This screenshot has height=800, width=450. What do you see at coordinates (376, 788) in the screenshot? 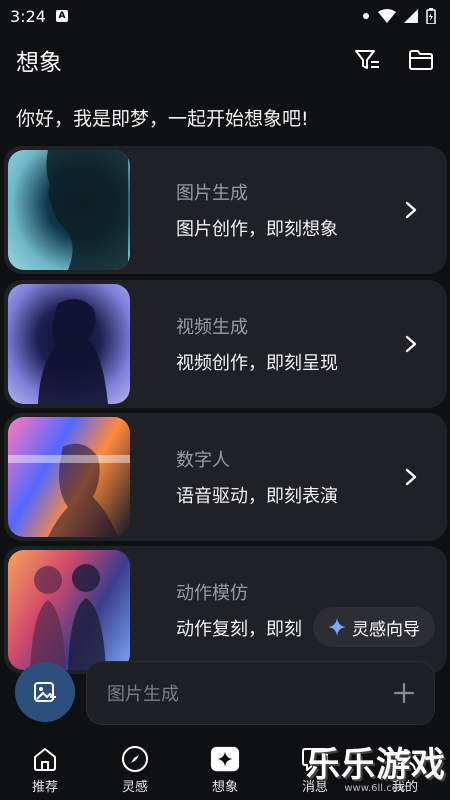
I see `watermark-url: www.6ll.com` at bounding box center [376, 788].